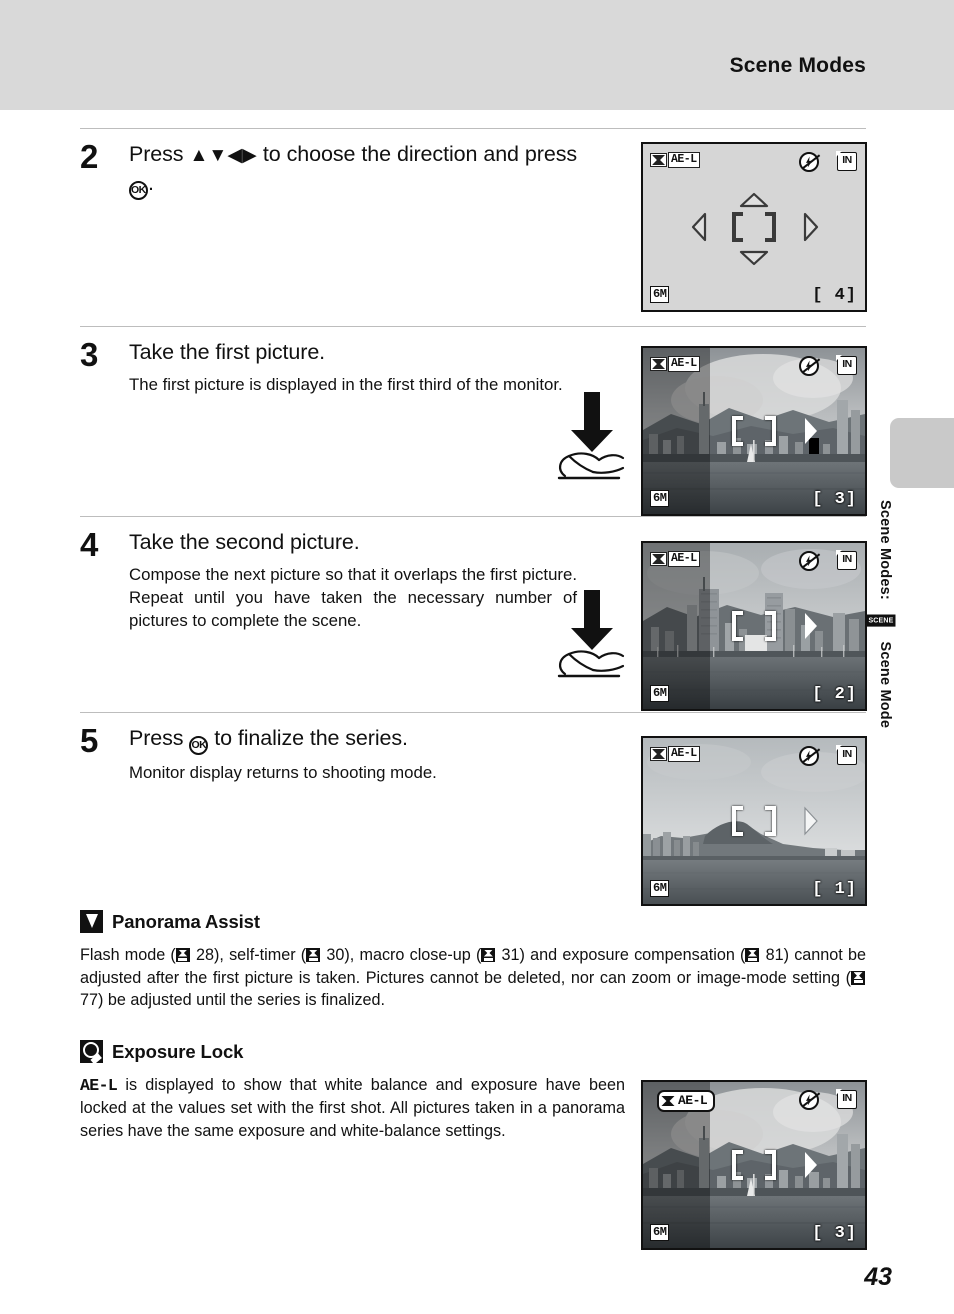 The image size is (954, 1314). What do you see at coordinates (128, 955) in the screenshot?
I see `note-text-part: Flash mode (` at bounding box center [128, 955].